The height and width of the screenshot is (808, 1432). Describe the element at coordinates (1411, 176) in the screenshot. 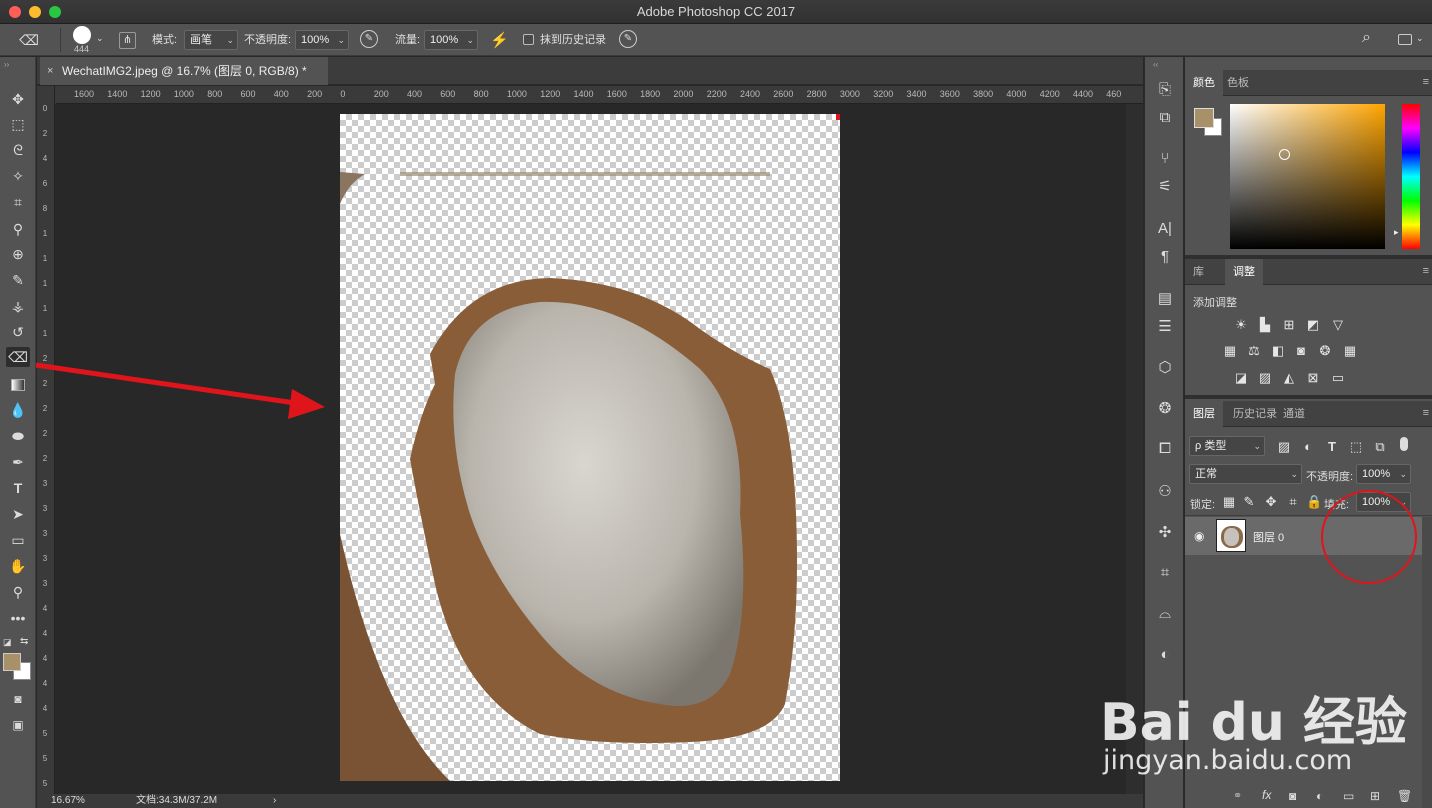

I see `hue-slider` at that location.